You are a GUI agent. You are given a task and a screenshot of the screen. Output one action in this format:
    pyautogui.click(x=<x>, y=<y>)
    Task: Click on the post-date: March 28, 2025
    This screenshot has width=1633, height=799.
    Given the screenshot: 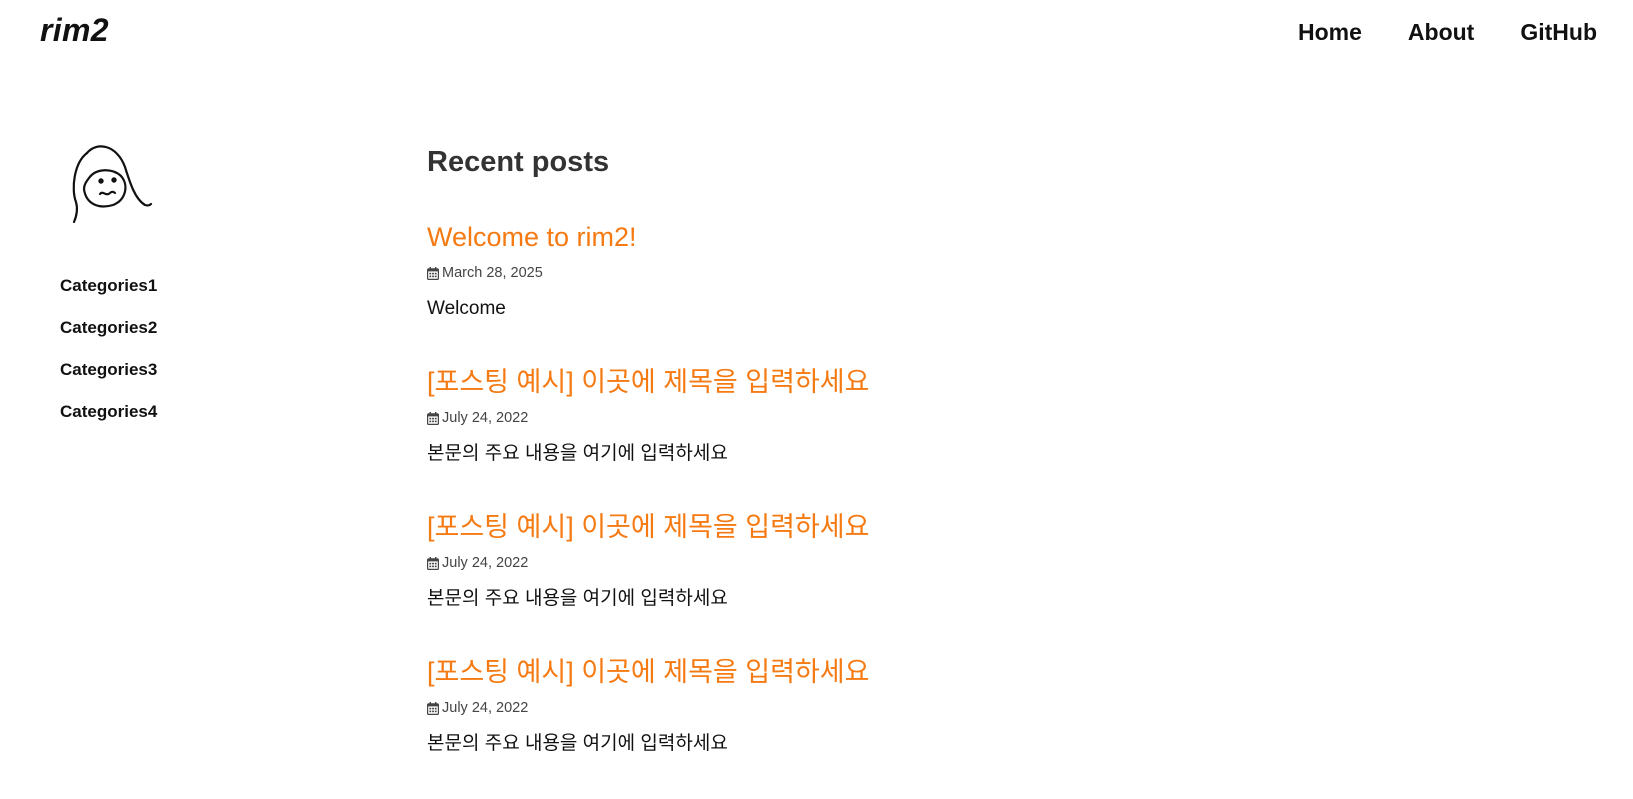 What is the action you would take?
    pyautogui.click(x=492, y=273)
    